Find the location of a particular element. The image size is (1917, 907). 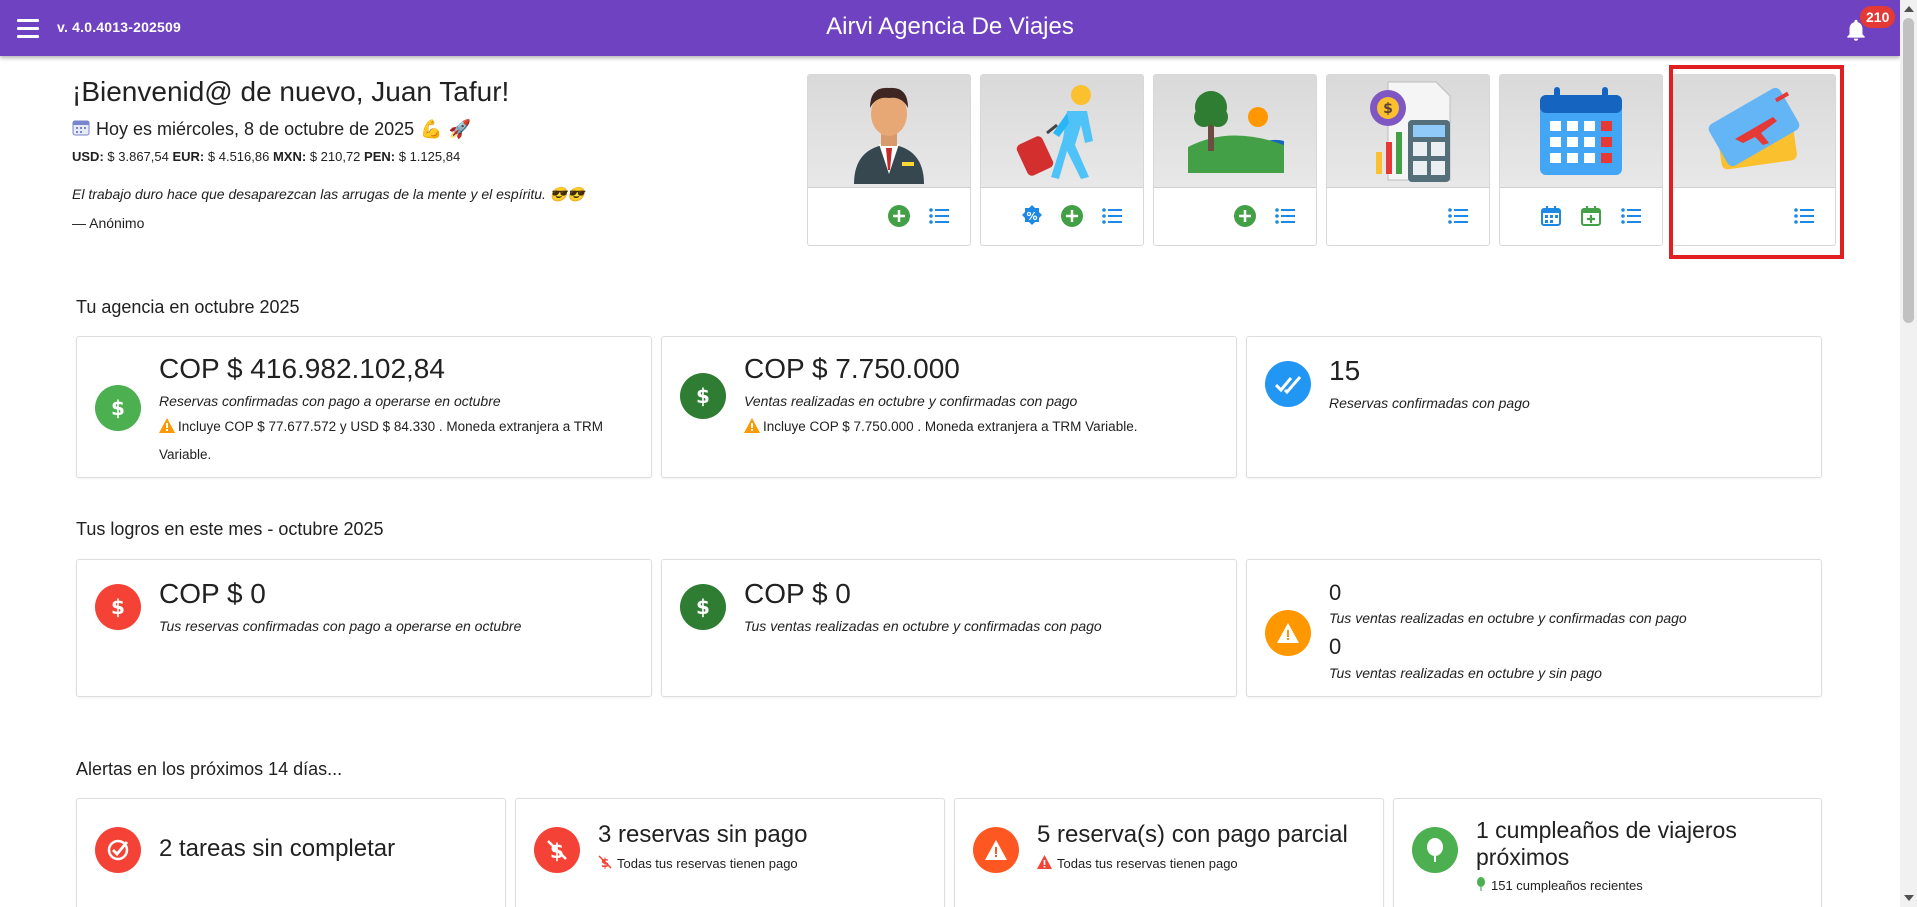

achievement-bookings-amount: COP $ 0 is located at coordinates (212, 593).